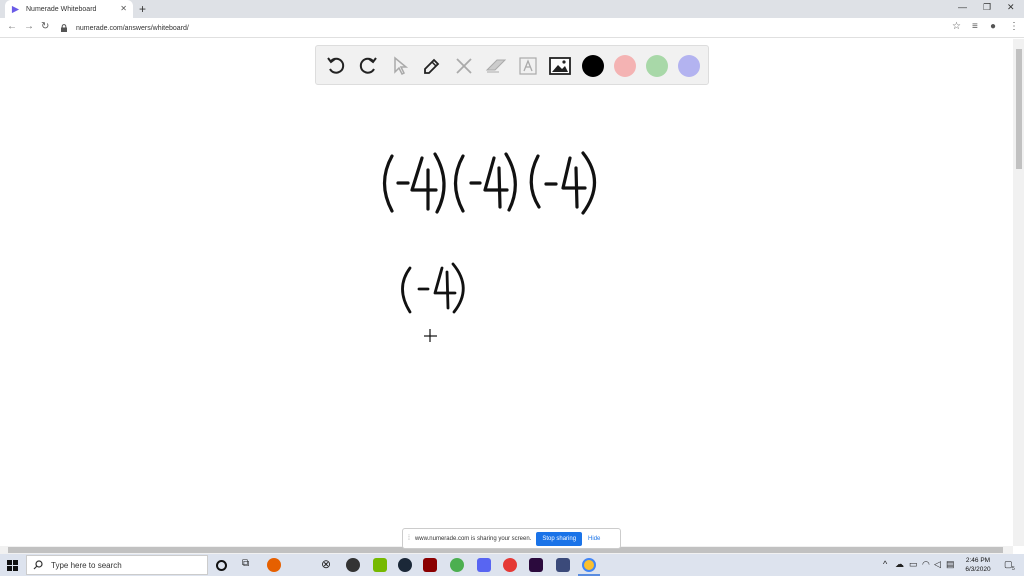 The image size is (1024, 576). I want to click on discord-icon, so click(484, 565).